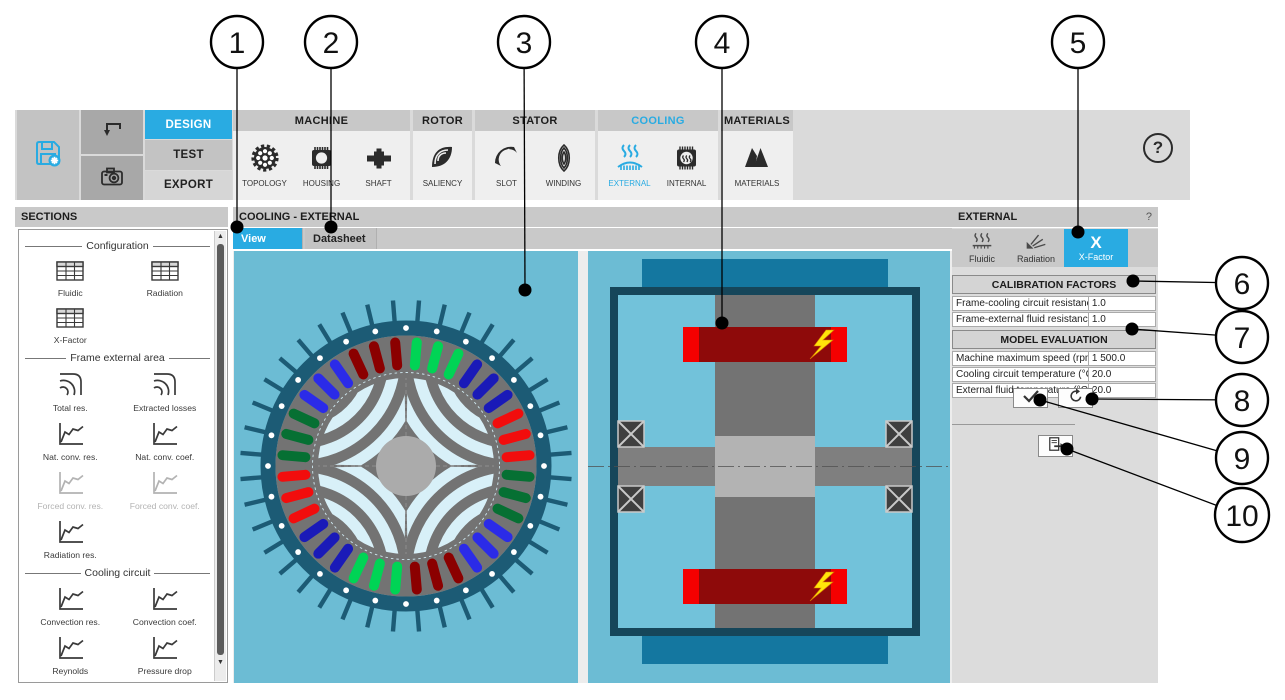 This screenshot has width=1285, height=700. Describe the element at coordinates (48, 155) in the screenshot. I see `save-button` at that location.